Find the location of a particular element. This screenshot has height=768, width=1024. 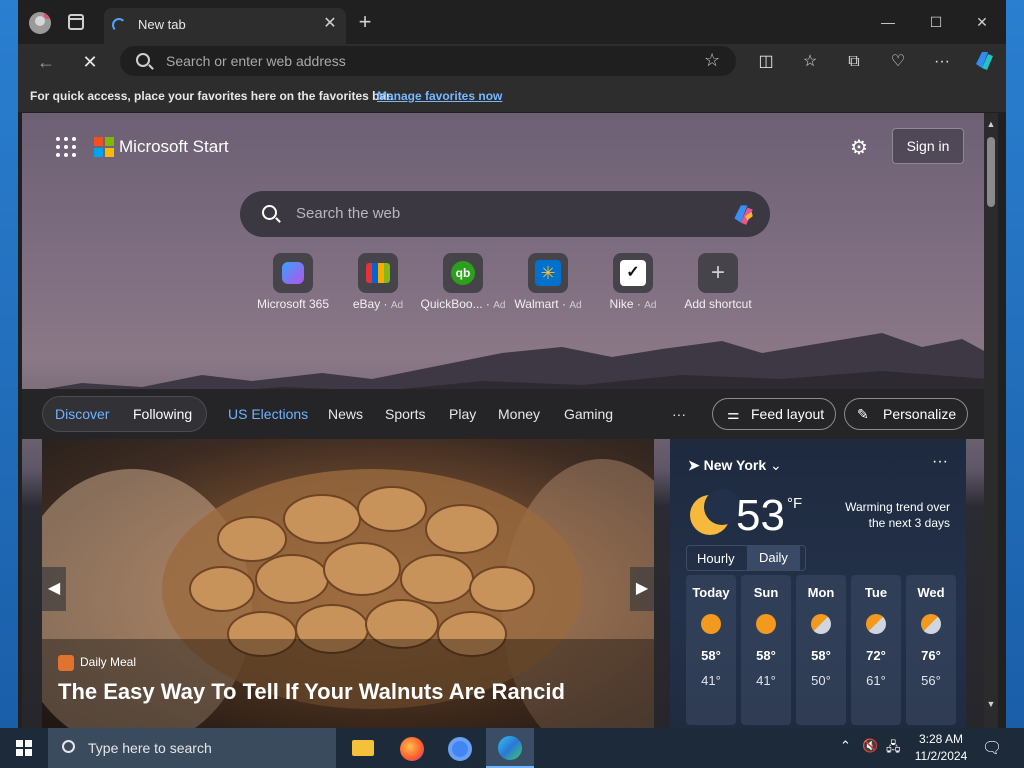

tab-money: Money is located at coordinates (519, 414).